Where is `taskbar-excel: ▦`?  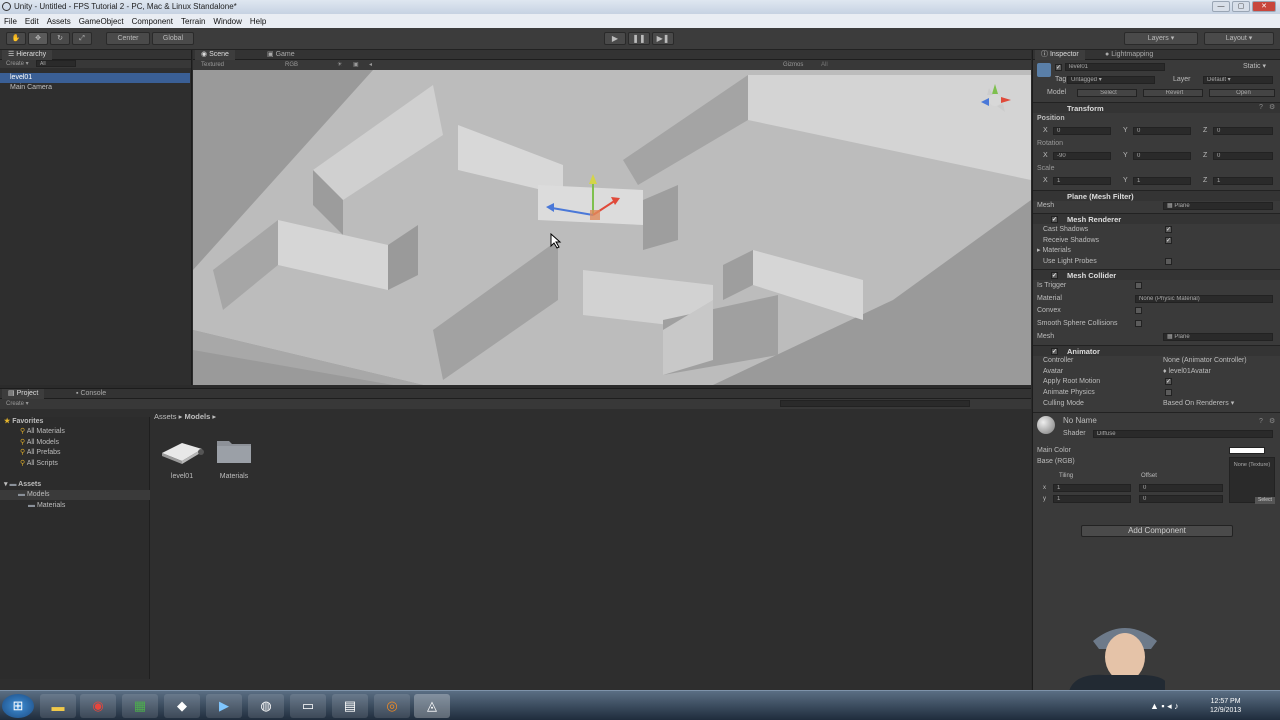 taskbar-excel: ▦ is located at coordinates (140, 706).